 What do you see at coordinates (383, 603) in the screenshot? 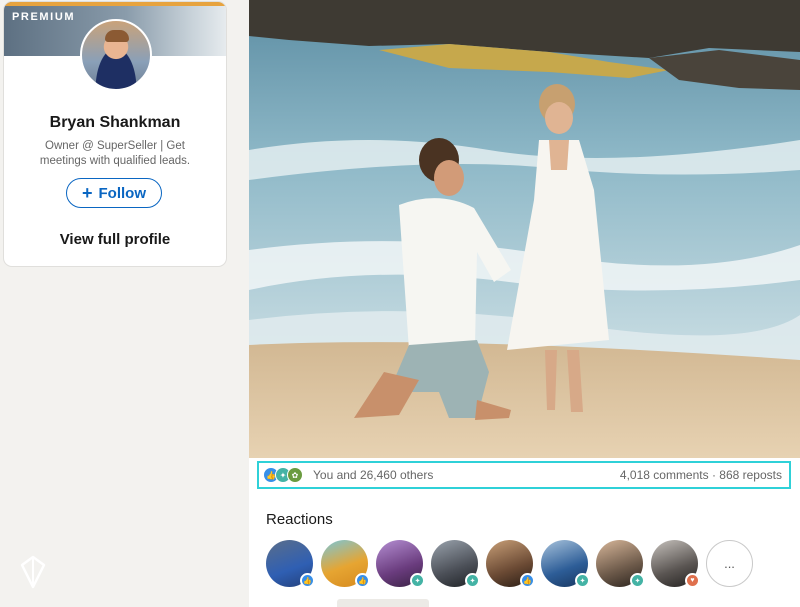
I see `bottom-divider` at bounding box center [383, 603].